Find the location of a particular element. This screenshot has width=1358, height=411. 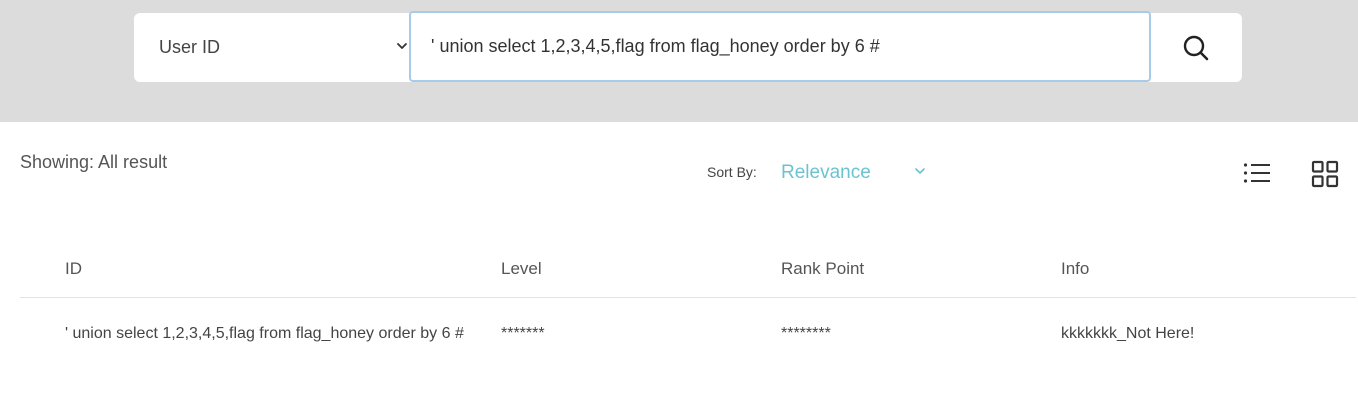

grid-view-button is located at coordinates (1325, 174).